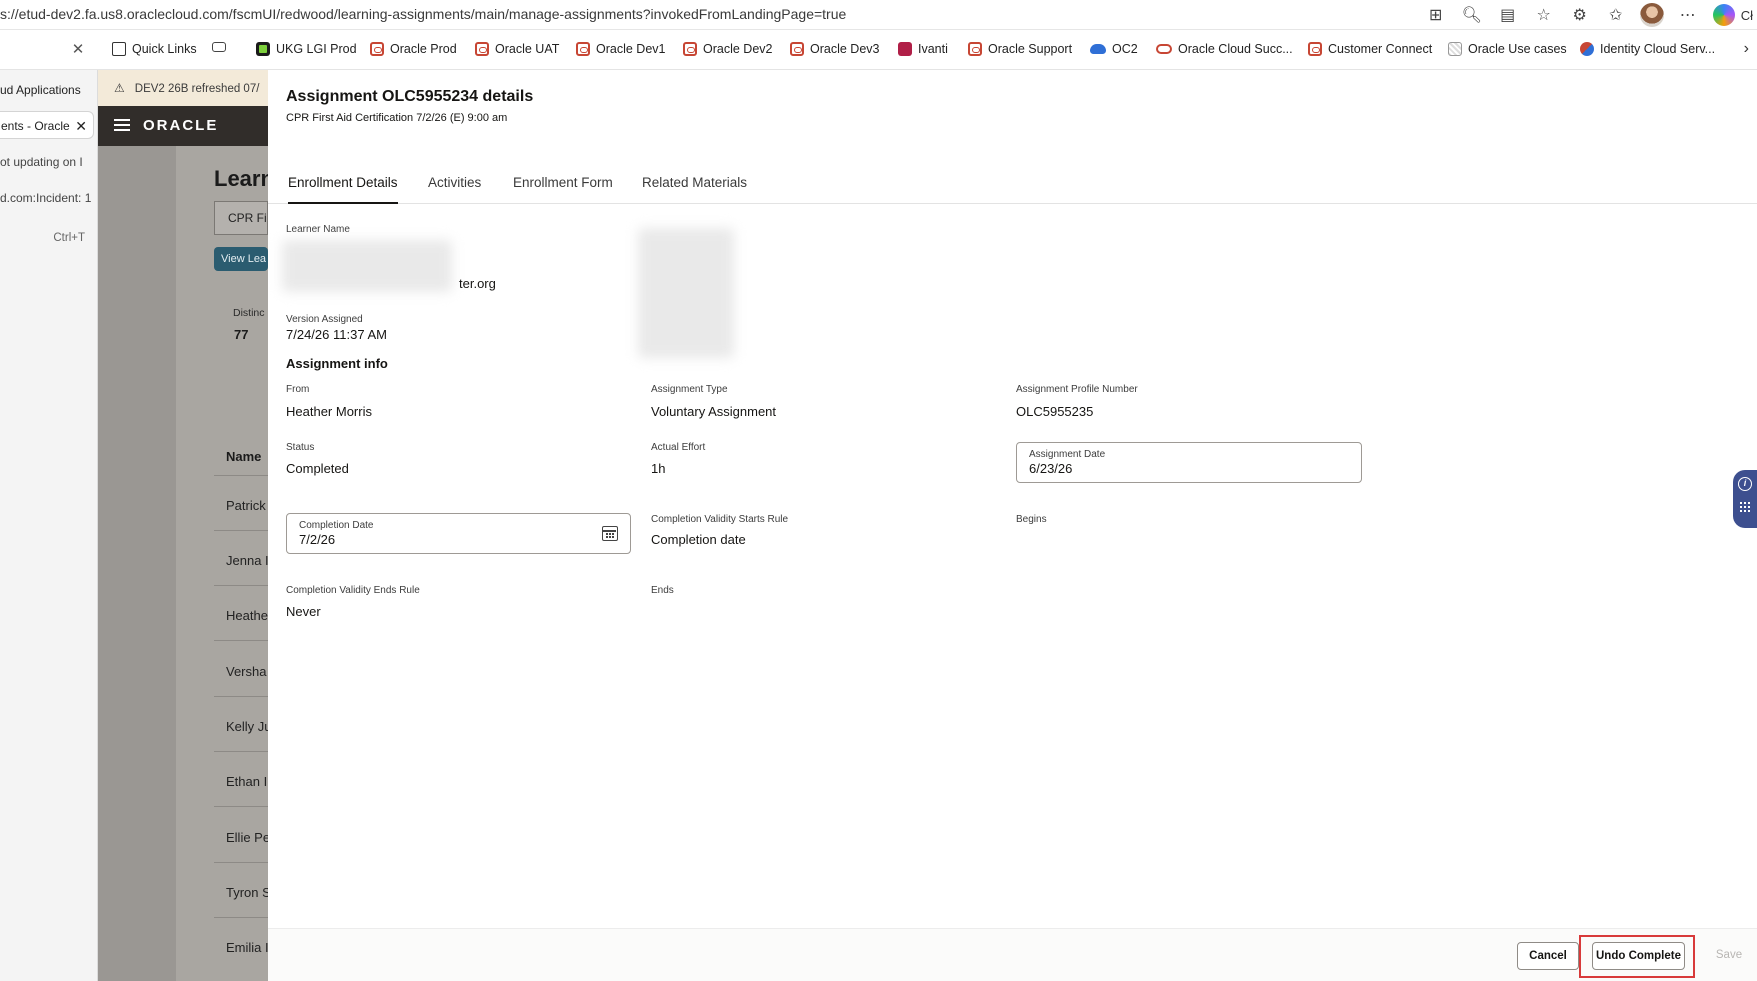 The image size is (1757, 981). Describe the element at coordinates (1729, 956) in the screenshot. I see `save-button: Save` at that location.